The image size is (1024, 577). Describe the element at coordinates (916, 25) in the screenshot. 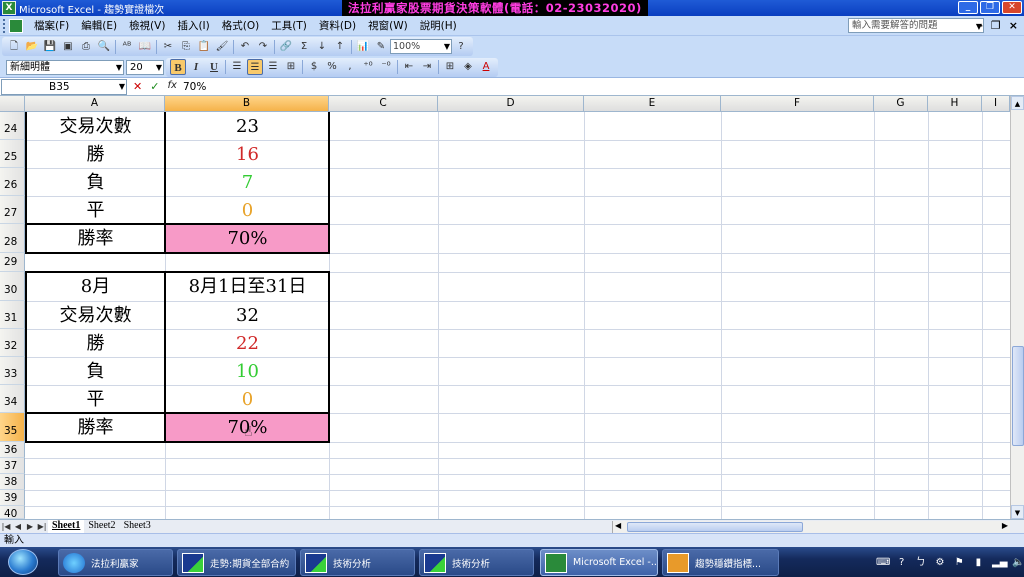

I see `help-search-input: 輸入需要解答的問題 ▼` at that location.